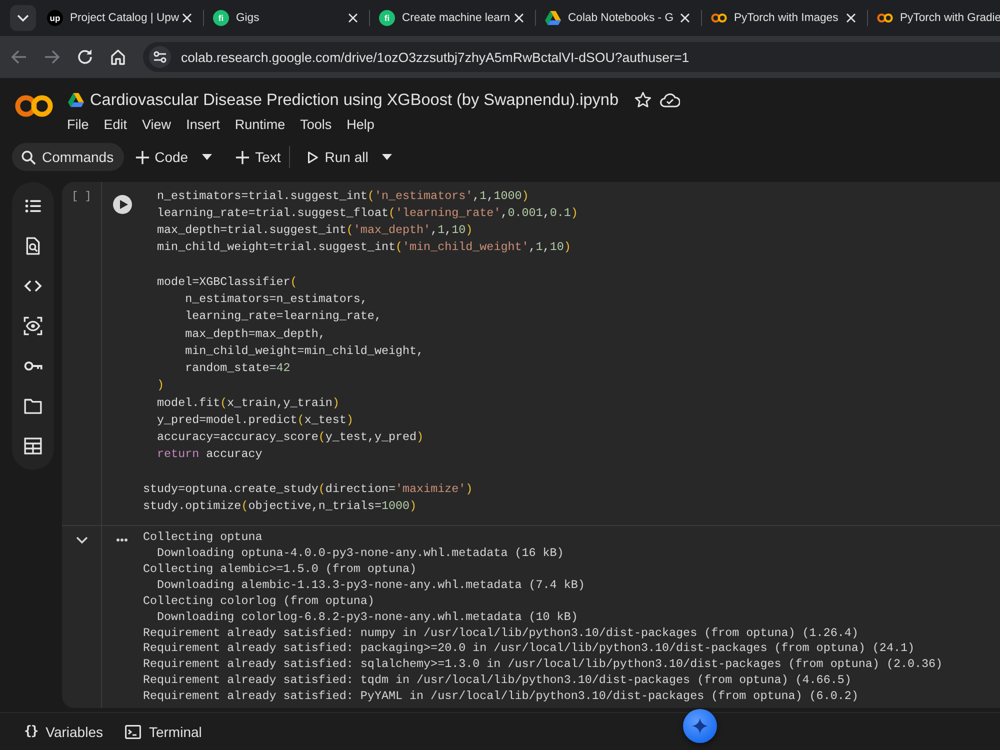 The height and width of the screenshot is (750, 1000). Describe the element at coordinates (784, 18) in the screenshot. I see `browser-tab: PyTorch with Images` at that location.